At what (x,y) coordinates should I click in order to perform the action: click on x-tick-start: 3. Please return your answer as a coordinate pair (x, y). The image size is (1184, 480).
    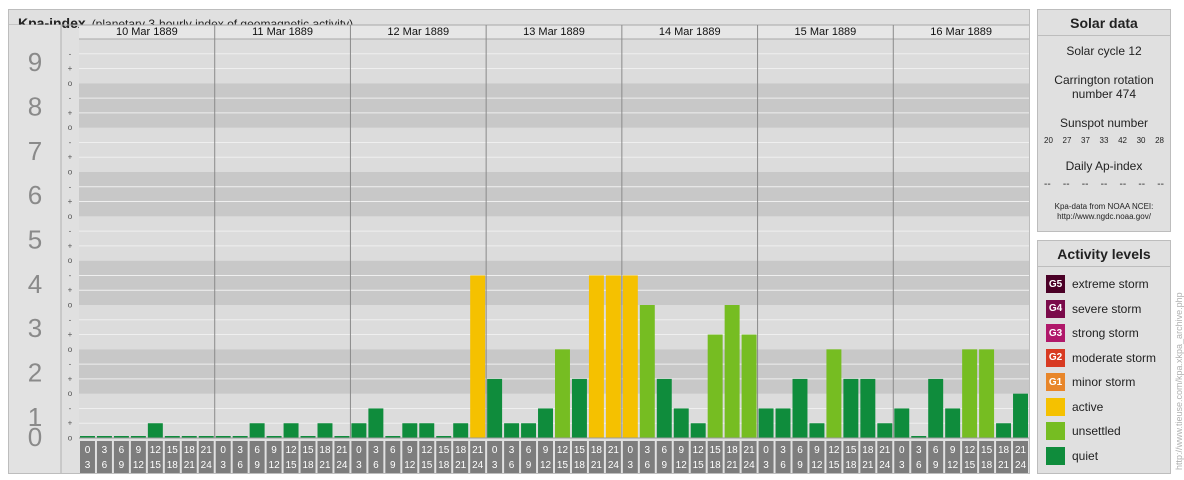
    Looking at the image, I should click on (376, 450).